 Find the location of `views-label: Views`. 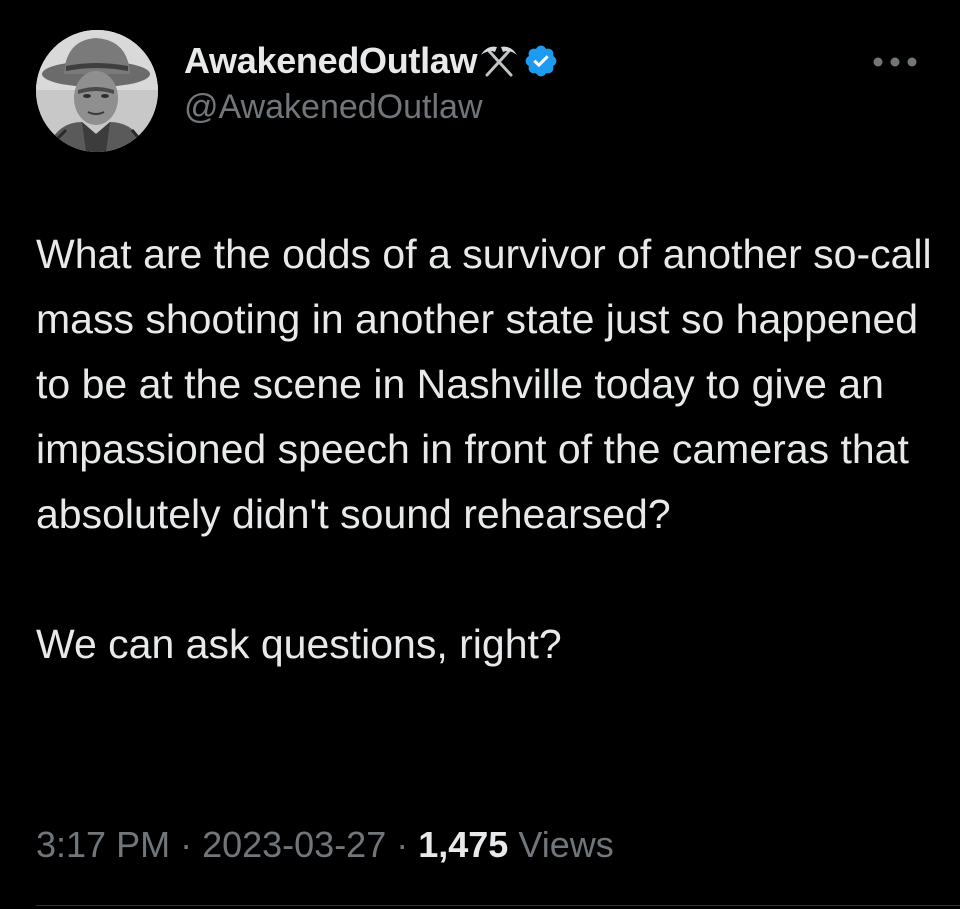

views-label: Views is located at coordinates (566, 844).